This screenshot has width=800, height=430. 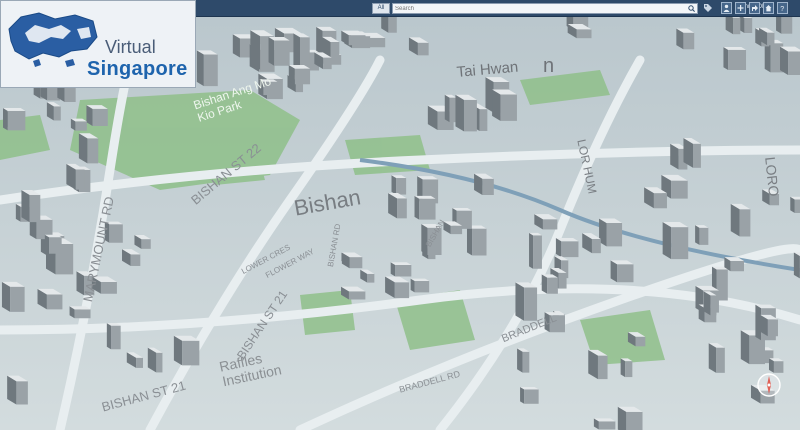 I want to click on search-box, so click(x=545, y=8).